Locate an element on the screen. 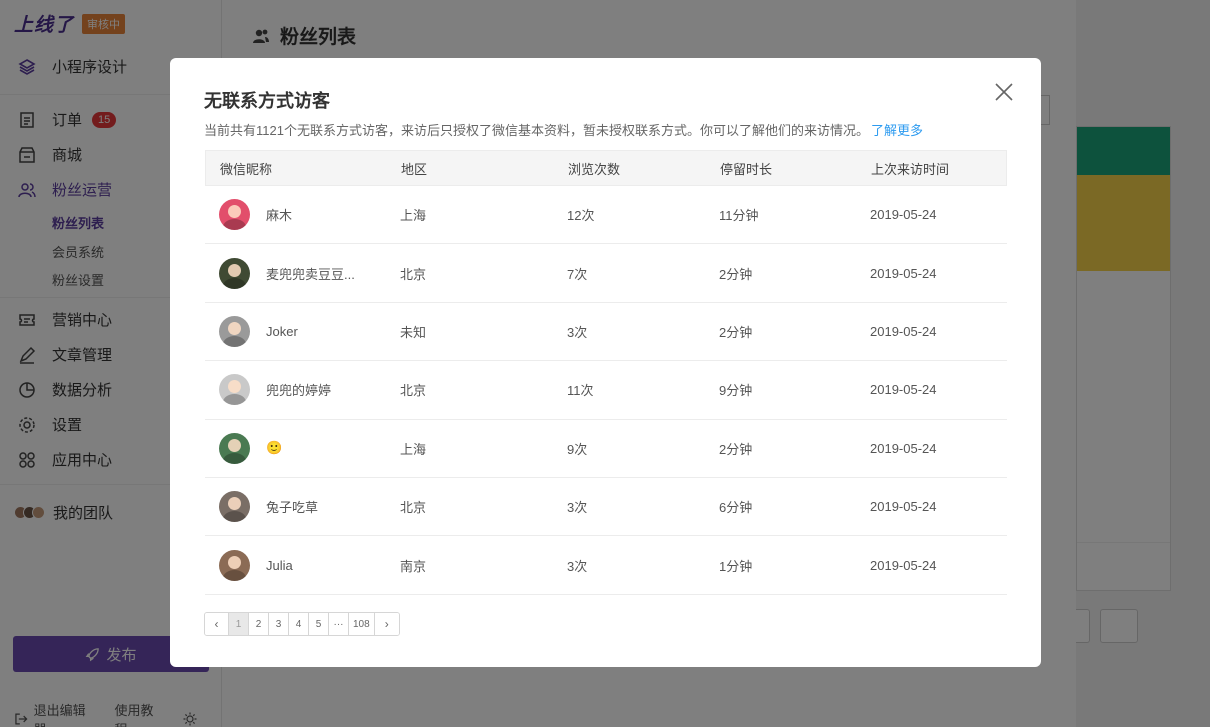  pagination-prev-button: ‹ is located at coordinates (217, 624).